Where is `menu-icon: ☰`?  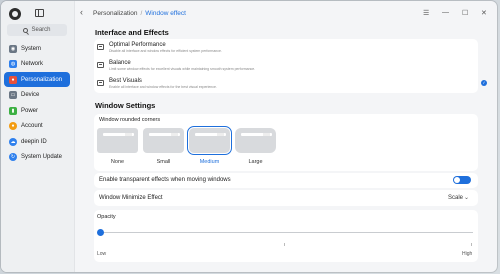 menu-icon: ☰ is located at coordinates (426, 13).